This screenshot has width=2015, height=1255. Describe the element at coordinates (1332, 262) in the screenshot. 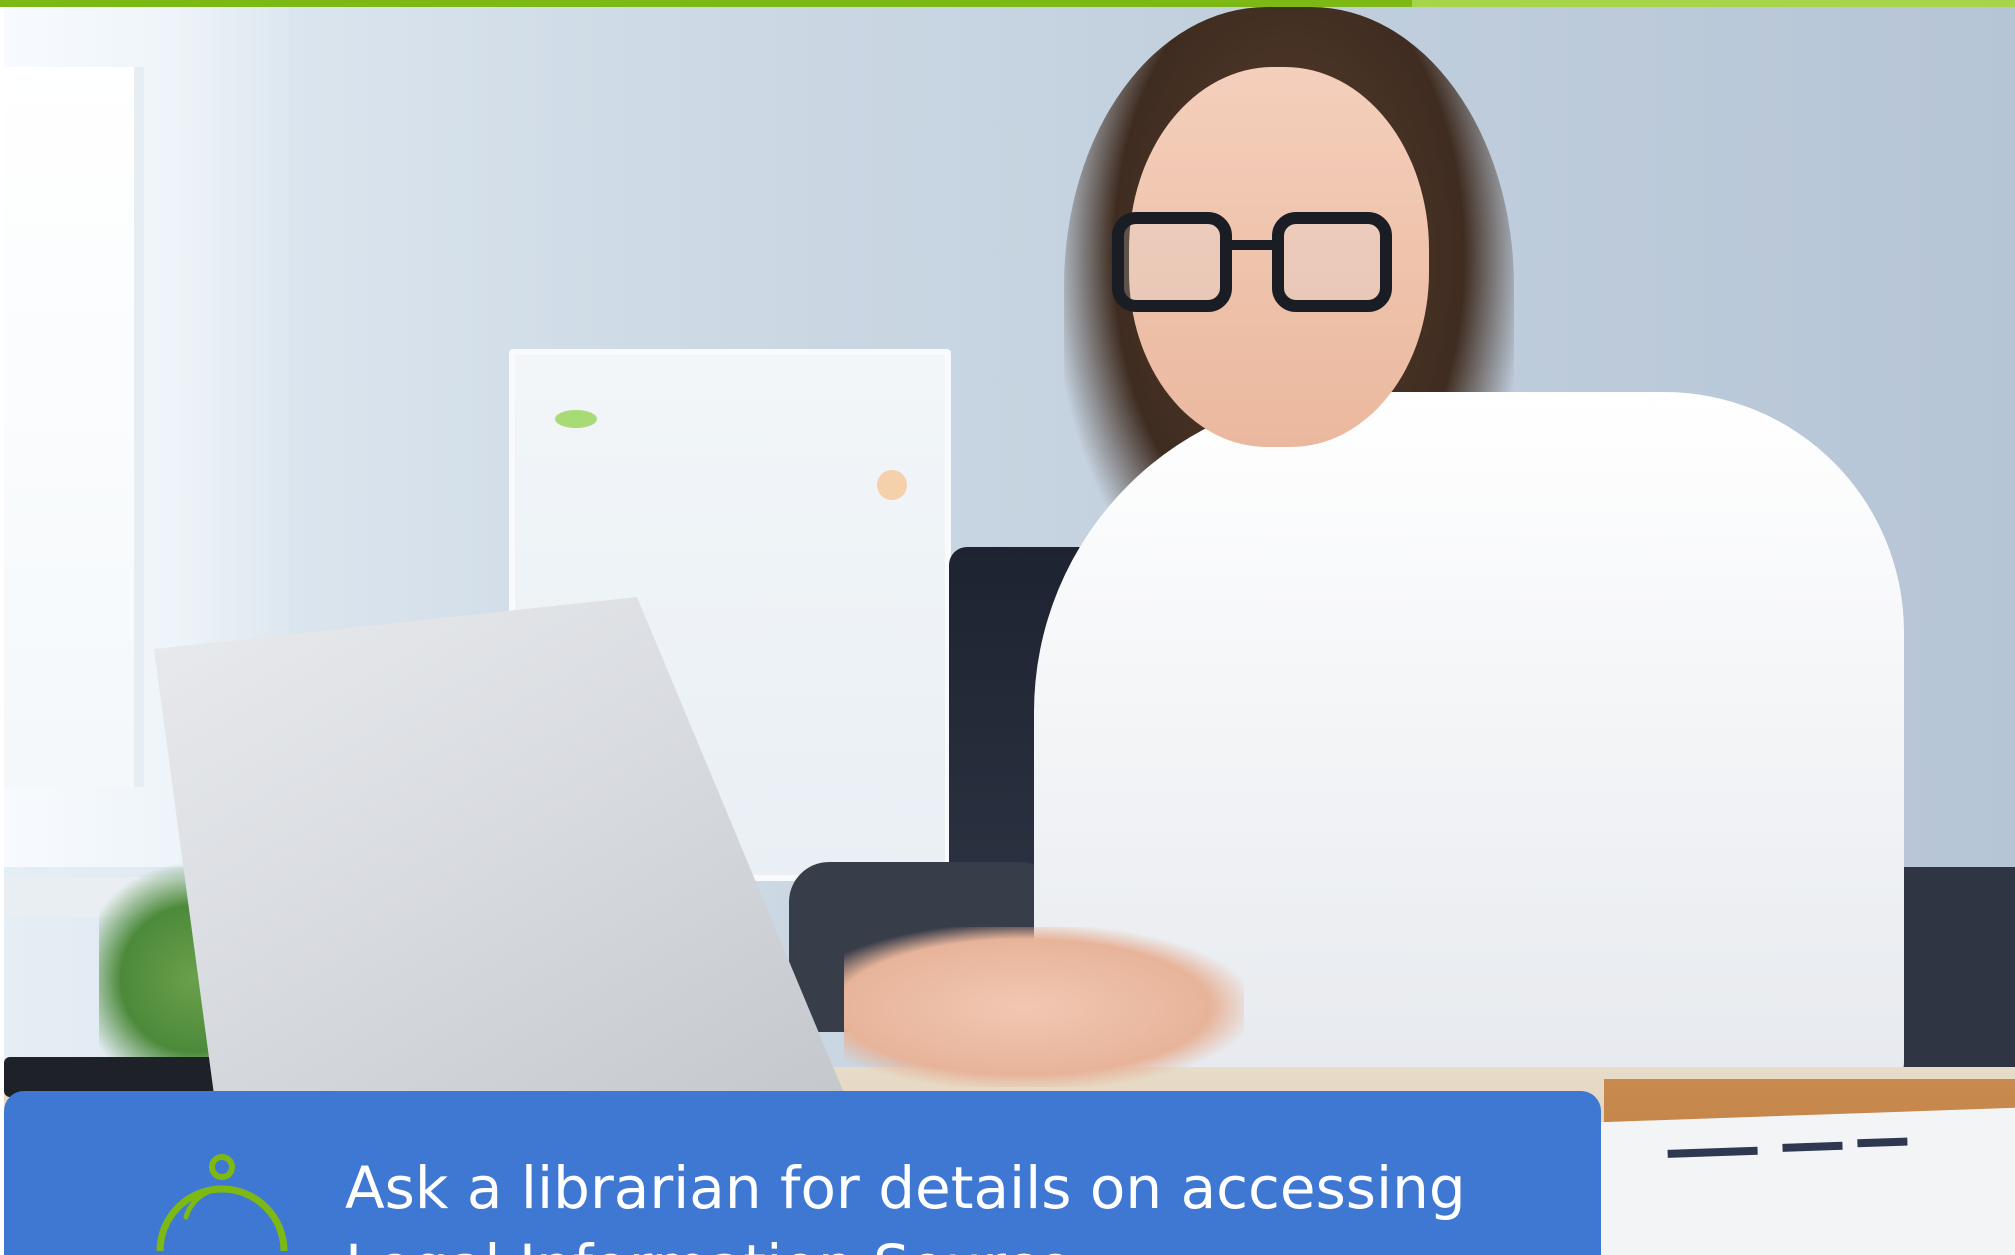

I see `glasses-lens-right` at that location.